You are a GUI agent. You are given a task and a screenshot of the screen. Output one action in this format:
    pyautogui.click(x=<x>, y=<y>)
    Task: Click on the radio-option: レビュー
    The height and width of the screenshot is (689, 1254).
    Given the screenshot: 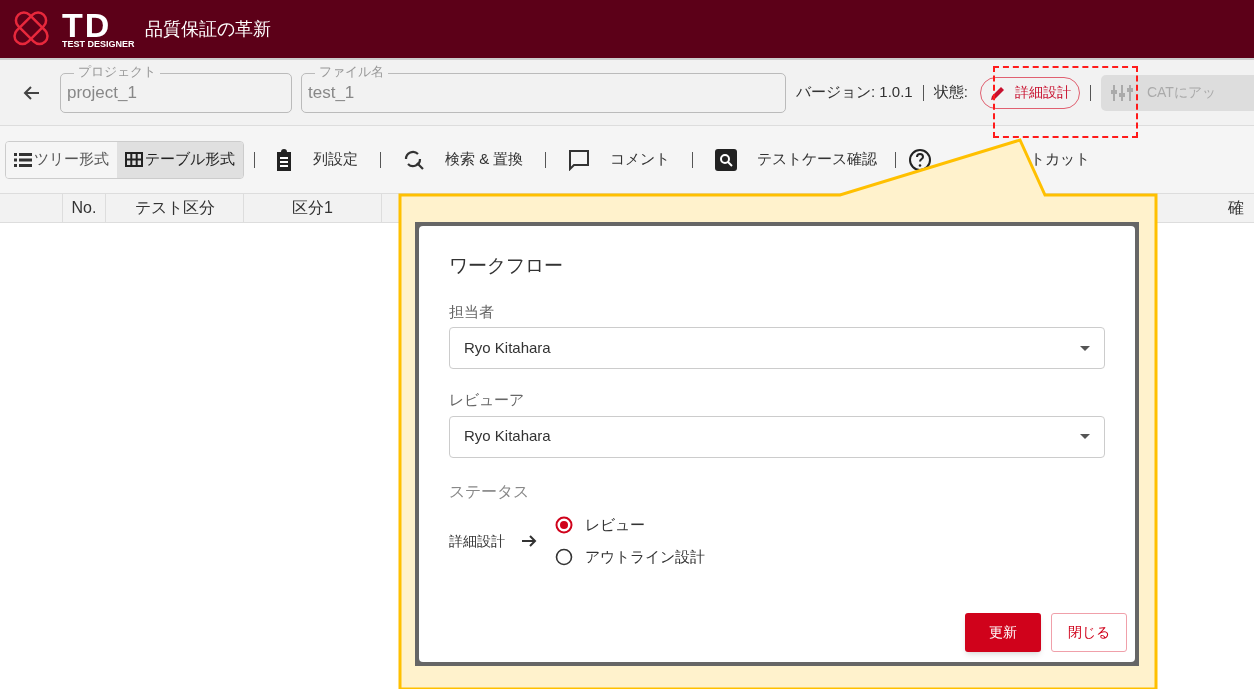 What is the action you would take?
    pyautogui.click(x=630, y=524)
    